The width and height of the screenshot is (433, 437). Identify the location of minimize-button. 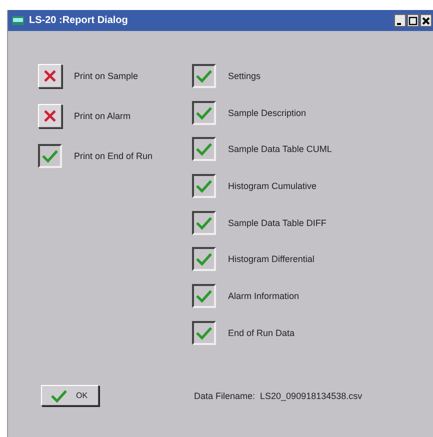
(400, 20).